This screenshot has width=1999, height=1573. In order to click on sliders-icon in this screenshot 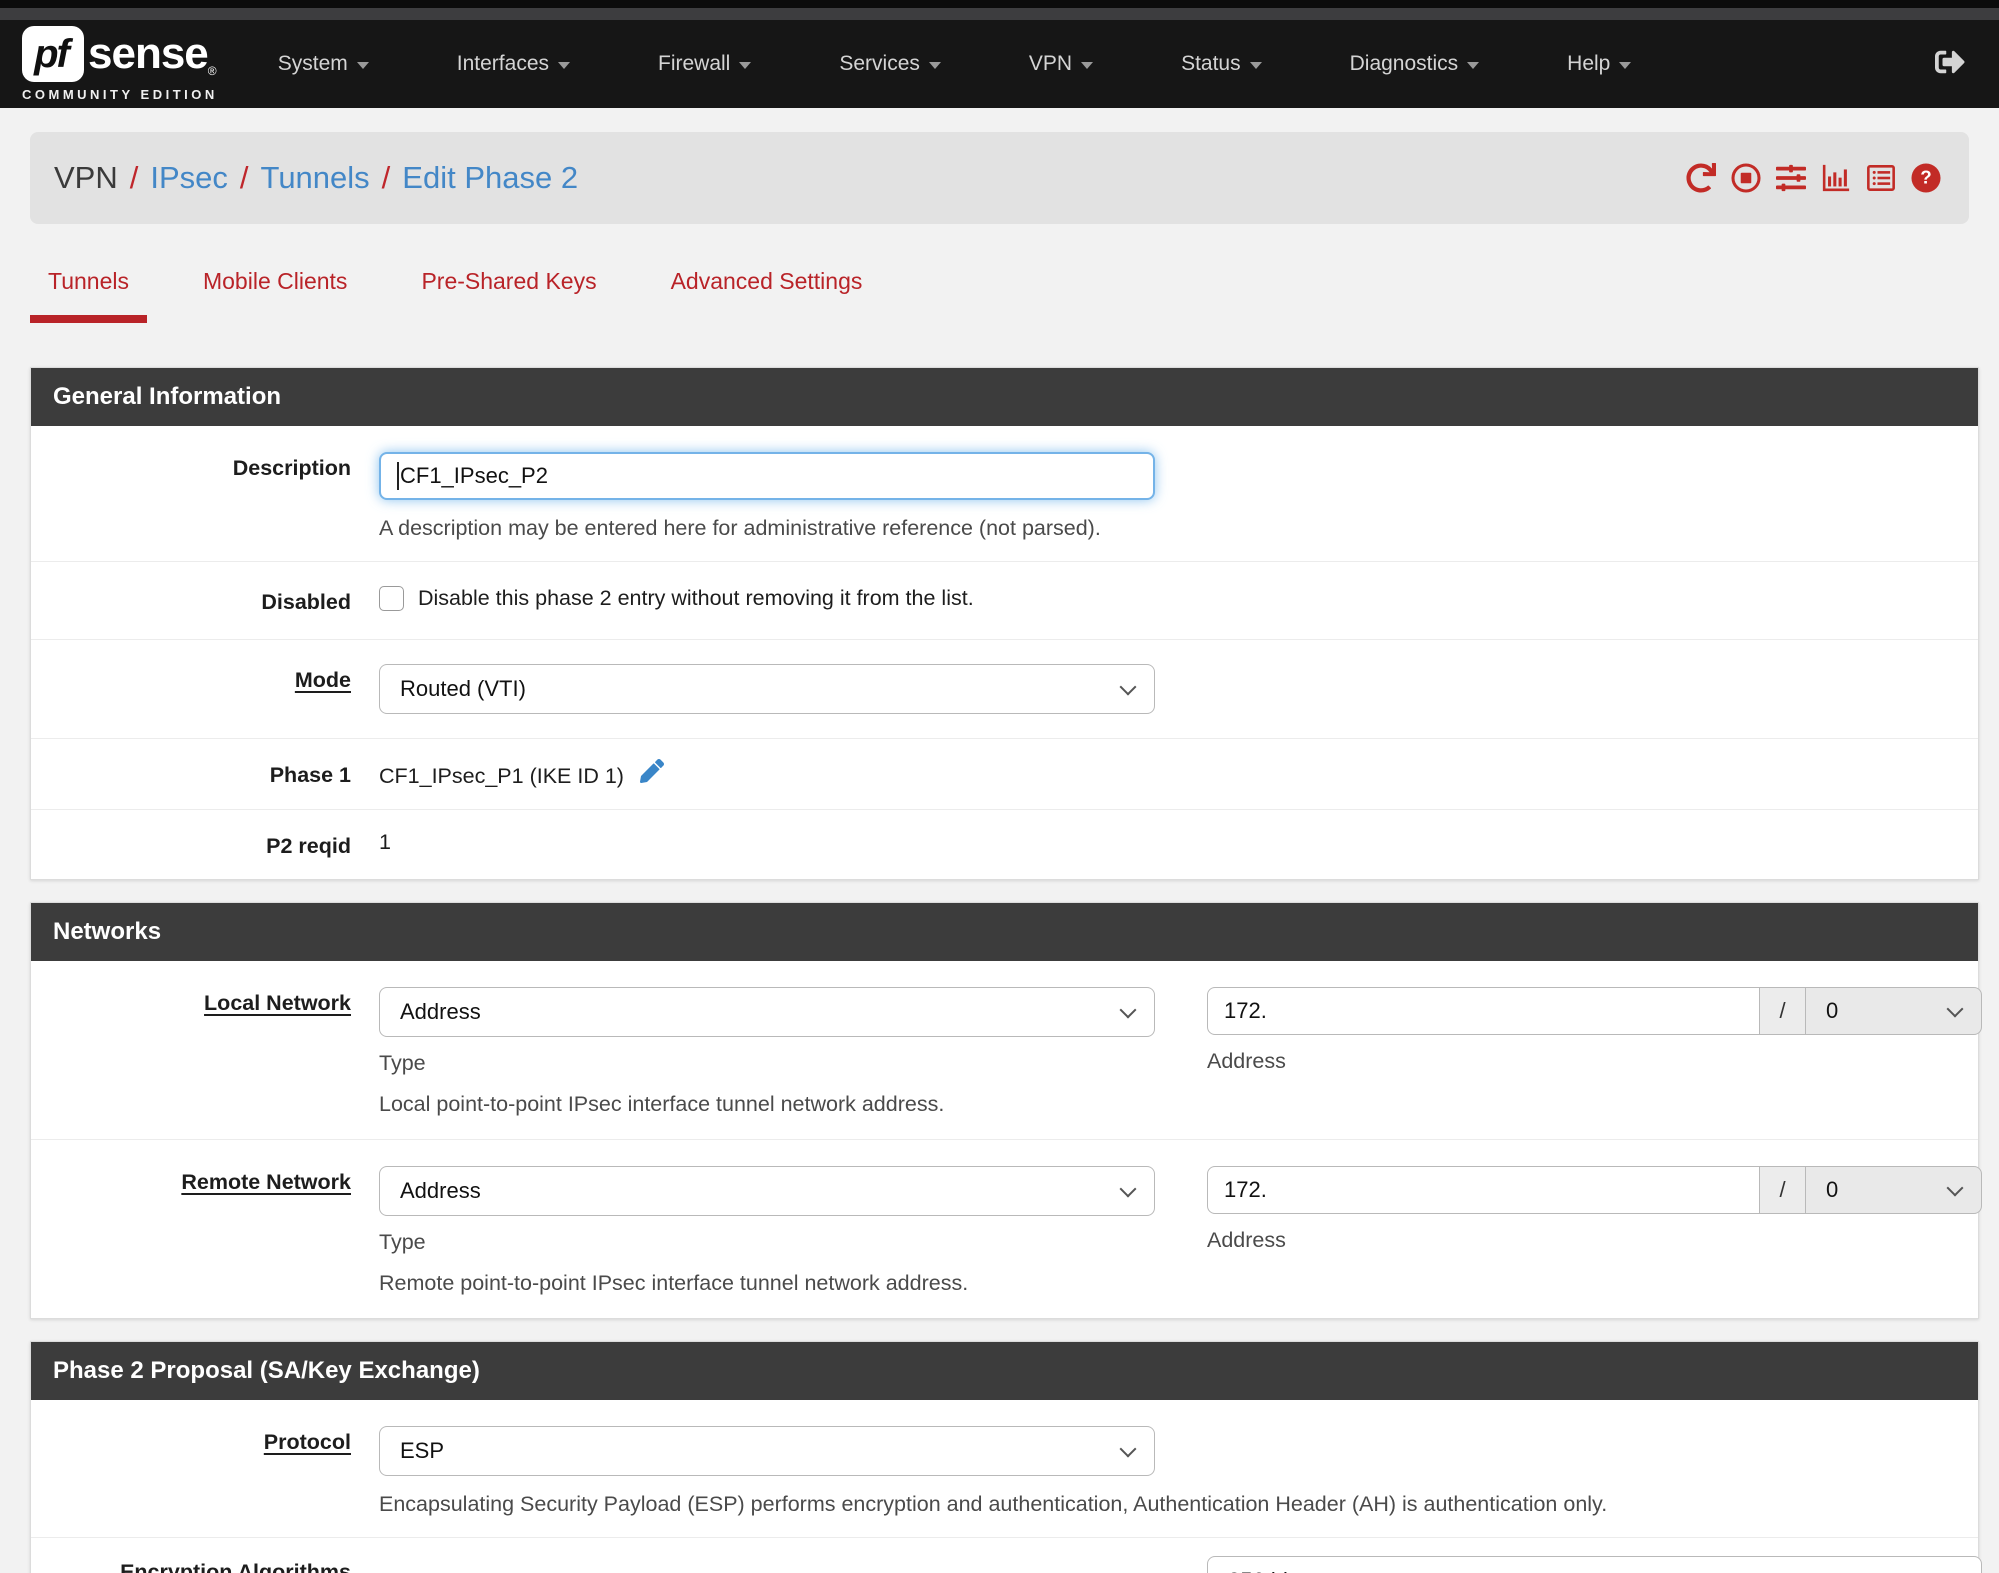, I will do `click(1791, 178)`.